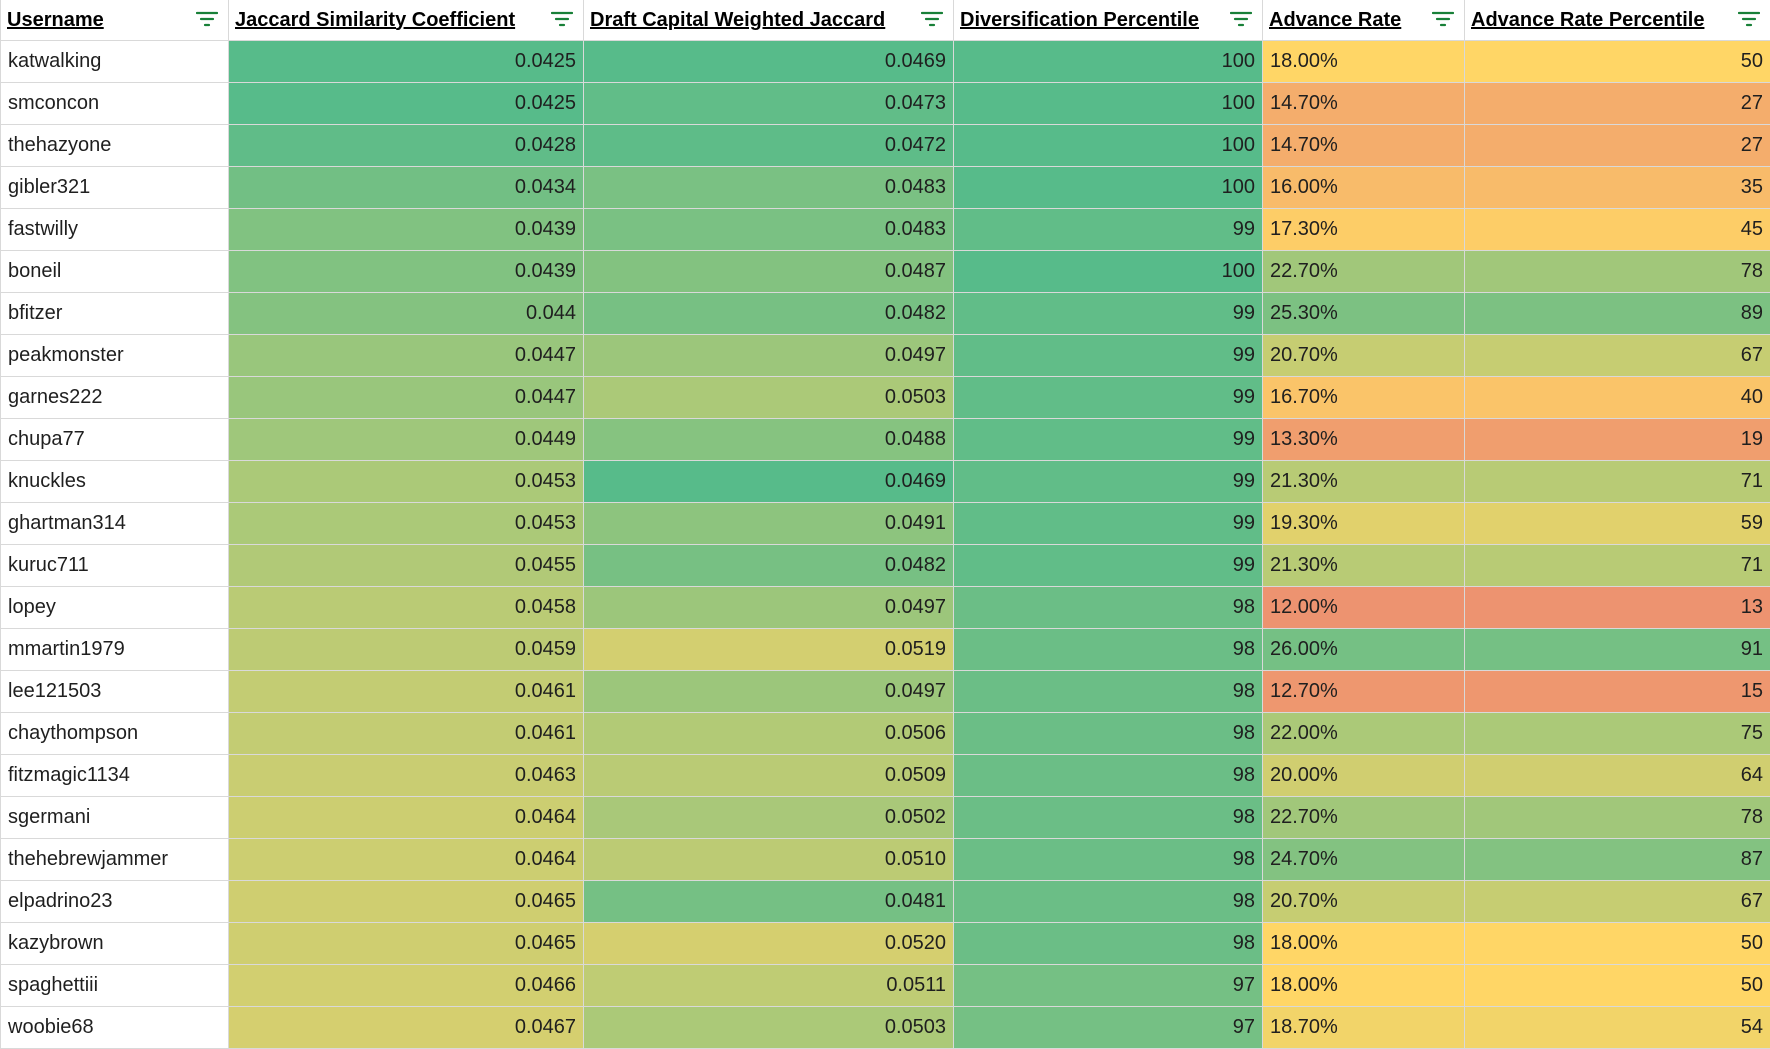 This screenshot has width=1770, height=1049. What do you see at coordinates (1108, 20) in the screenshot?
I see `column-header-diversification-percentile: Diversification Percentile` at bounding box center [1108, 20].